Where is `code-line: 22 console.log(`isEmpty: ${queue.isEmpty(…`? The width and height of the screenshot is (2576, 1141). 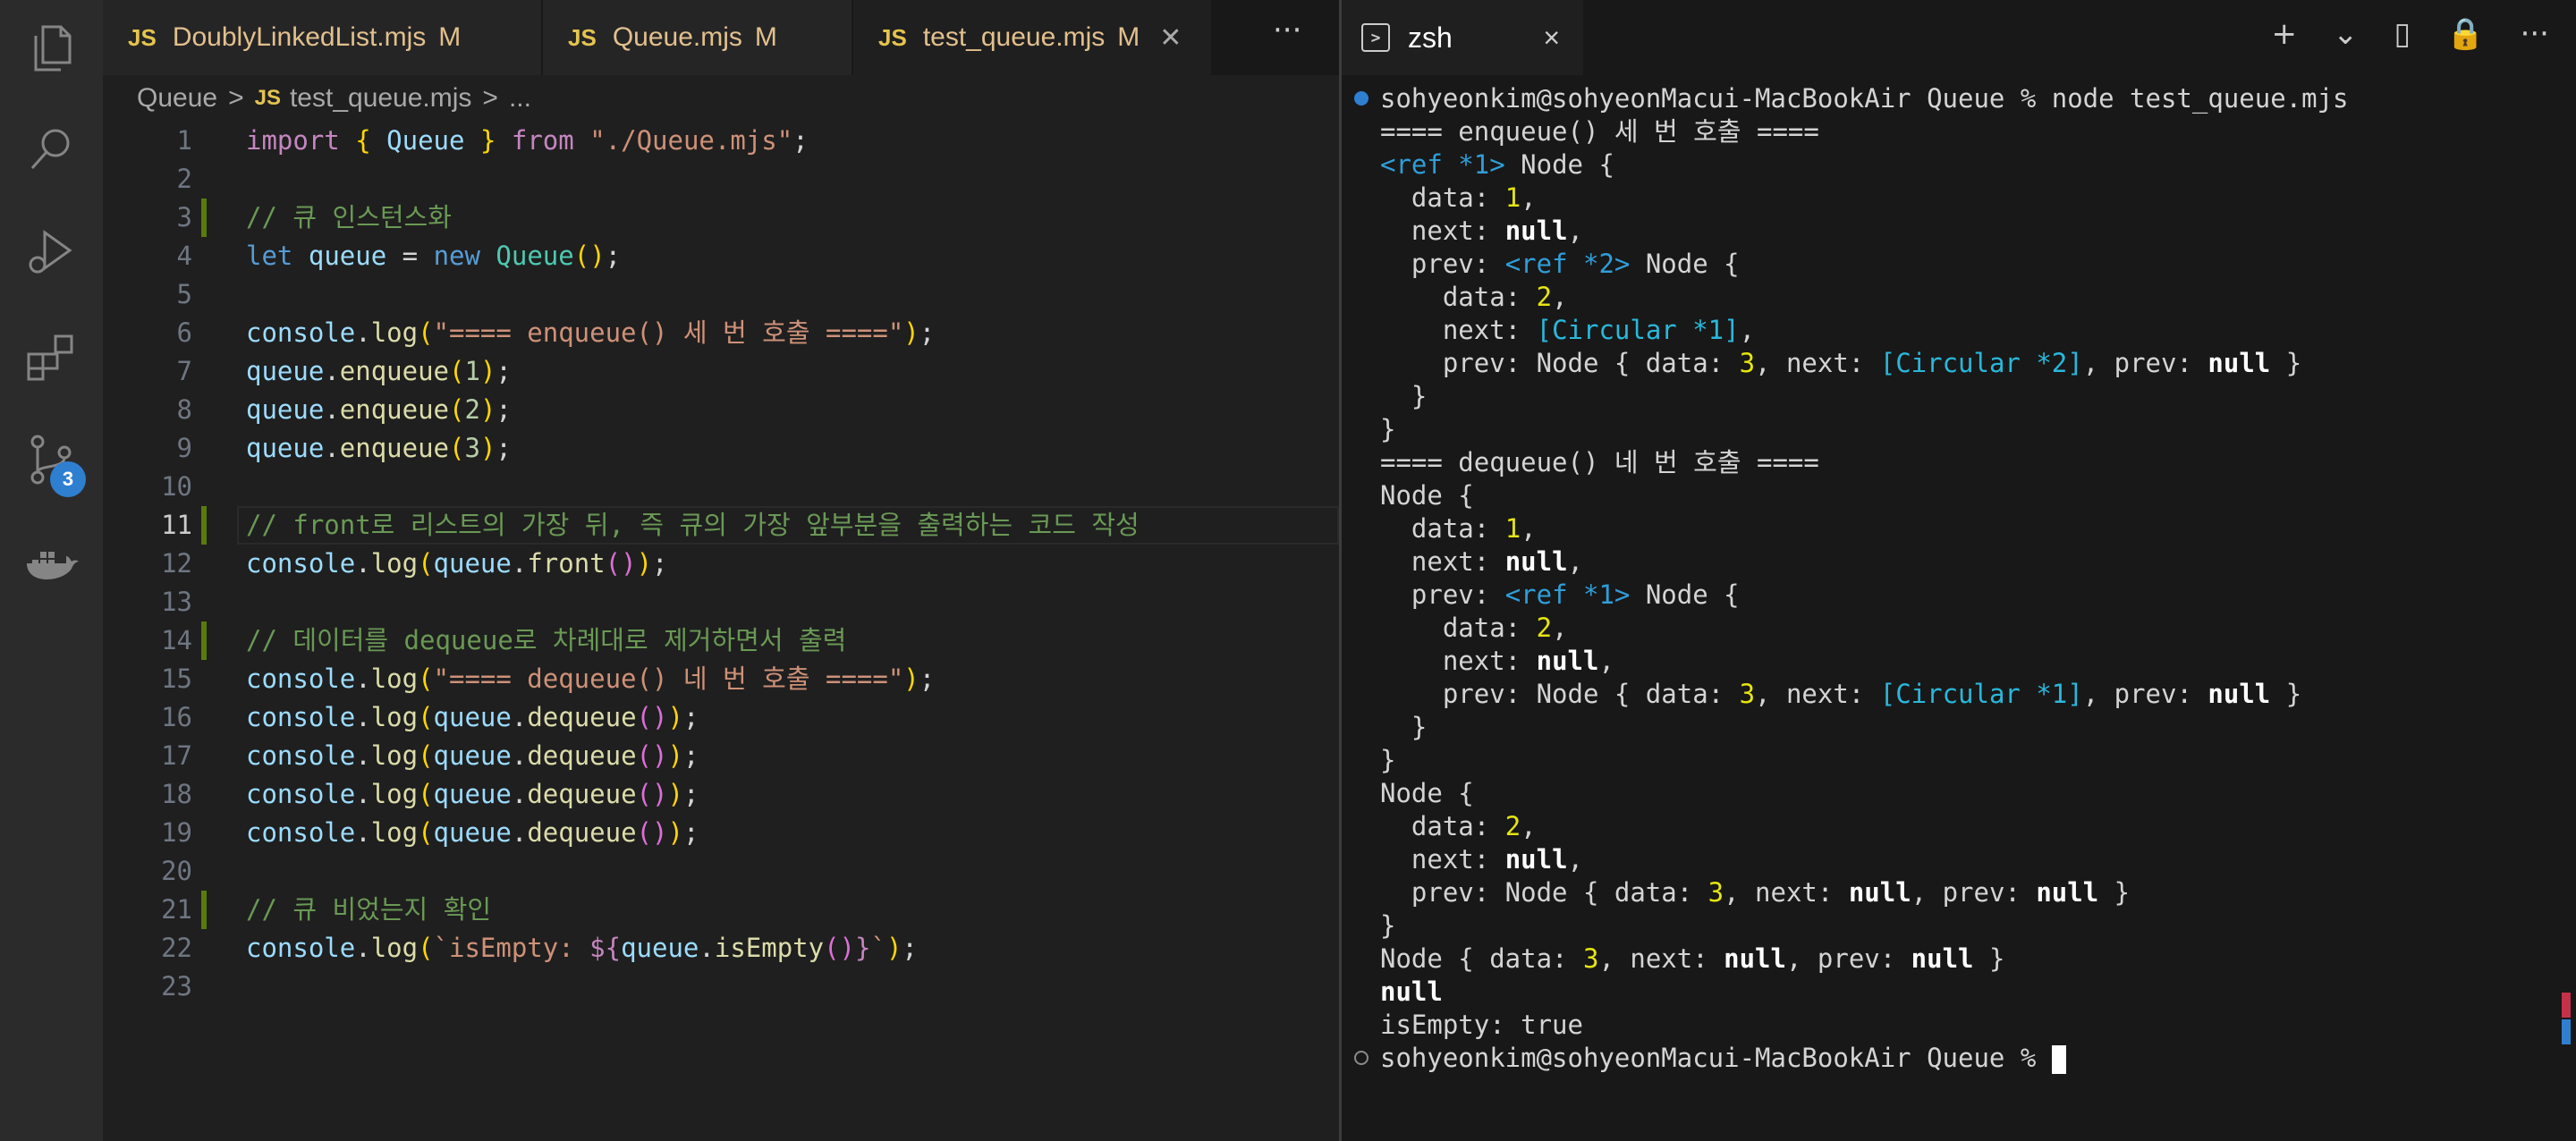 code-line: 22 console.log(`isEmpty: ${queue.isEmpty(… is located at coordinates (721, 948).